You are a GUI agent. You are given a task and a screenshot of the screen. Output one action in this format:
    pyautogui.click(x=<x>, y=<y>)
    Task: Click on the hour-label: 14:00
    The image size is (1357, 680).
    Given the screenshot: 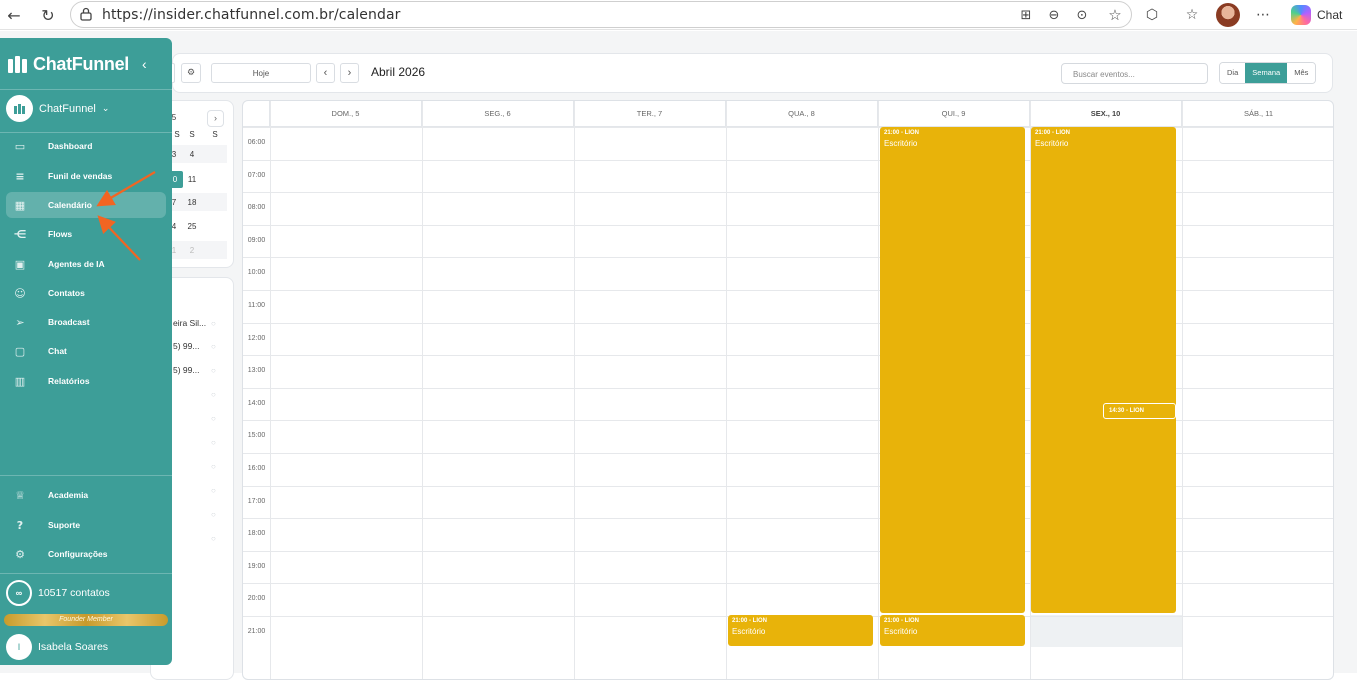 What is the action you would take?
    pyautogui.click(x=256, y=403)
    